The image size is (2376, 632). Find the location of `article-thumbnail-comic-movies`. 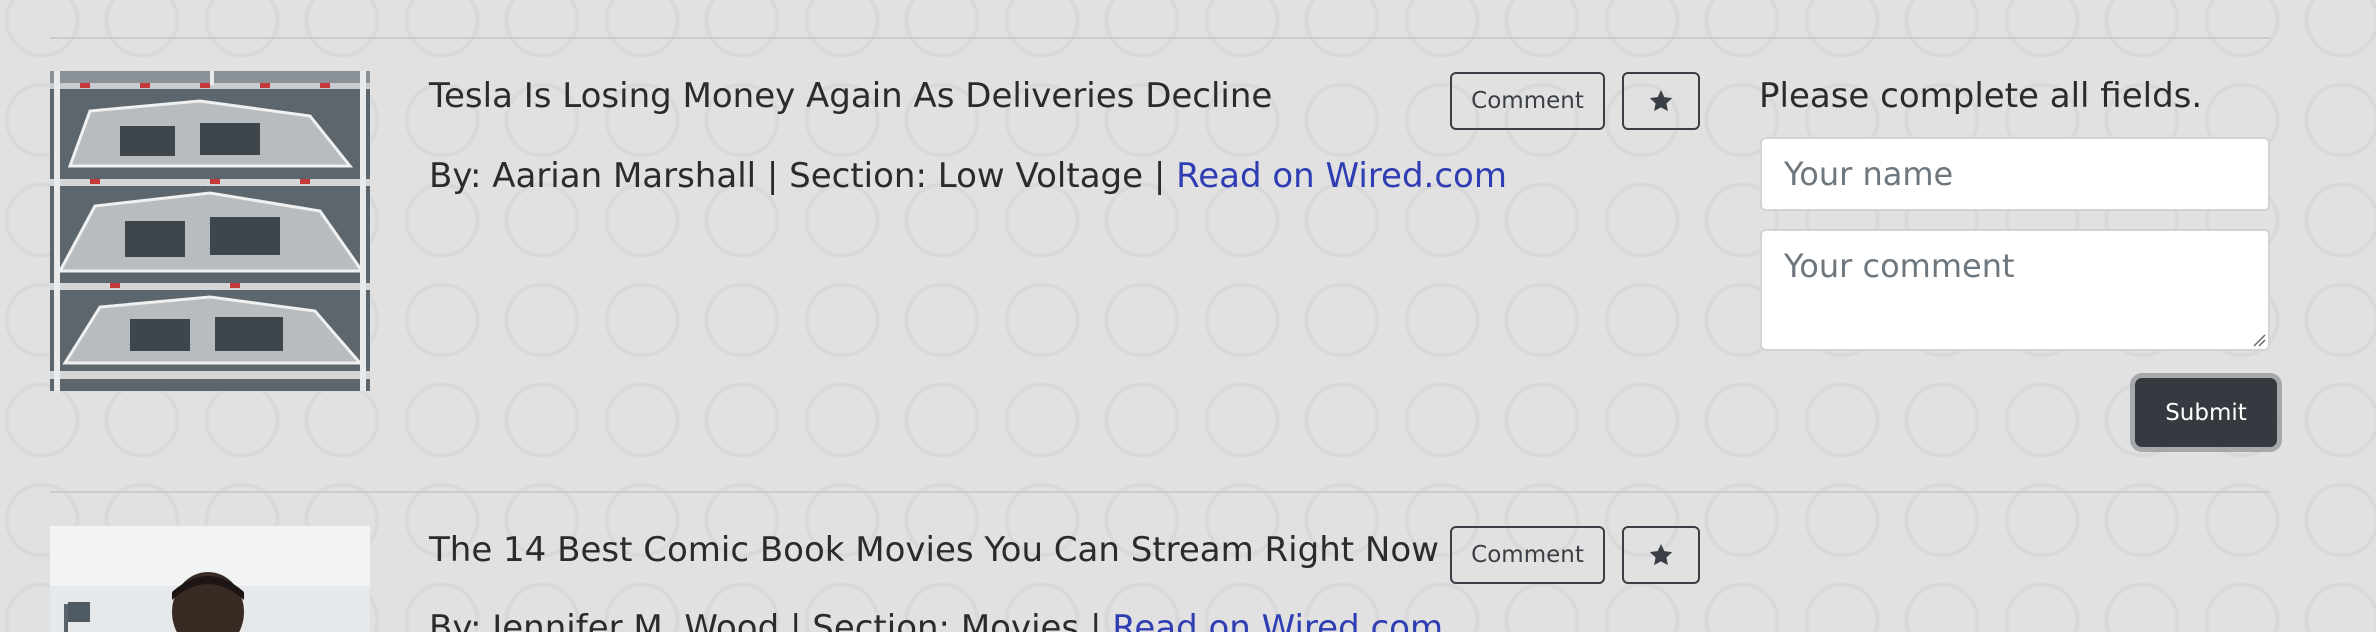

article-thumbnail-comic-movies is located at coordinates (210, 579).